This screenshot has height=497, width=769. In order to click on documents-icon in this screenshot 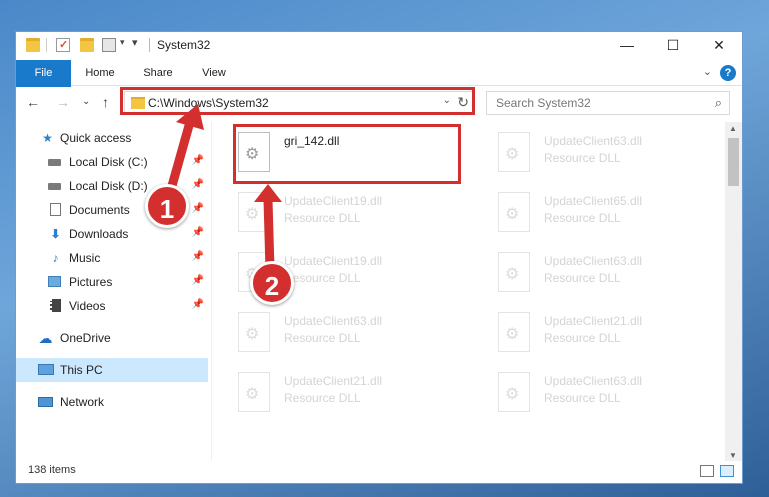, I will do `click(55, 210)`.